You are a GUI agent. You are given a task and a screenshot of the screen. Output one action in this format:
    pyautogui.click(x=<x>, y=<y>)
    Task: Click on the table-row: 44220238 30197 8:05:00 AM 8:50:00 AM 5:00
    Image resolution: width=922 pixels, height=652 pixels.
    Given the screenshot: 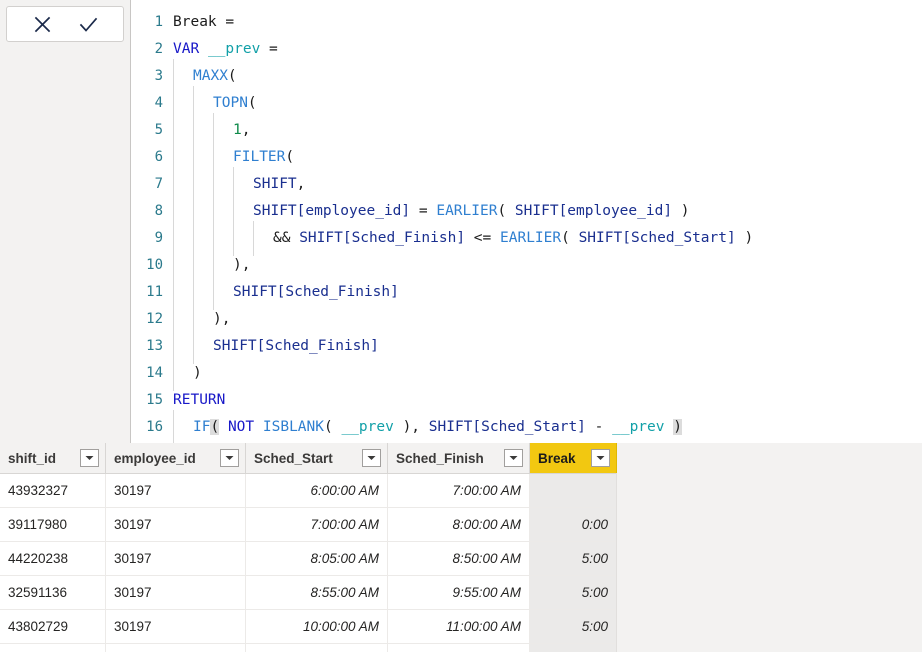 What is the action you would take?
    pyautogui.click(x=308, y=559)
    